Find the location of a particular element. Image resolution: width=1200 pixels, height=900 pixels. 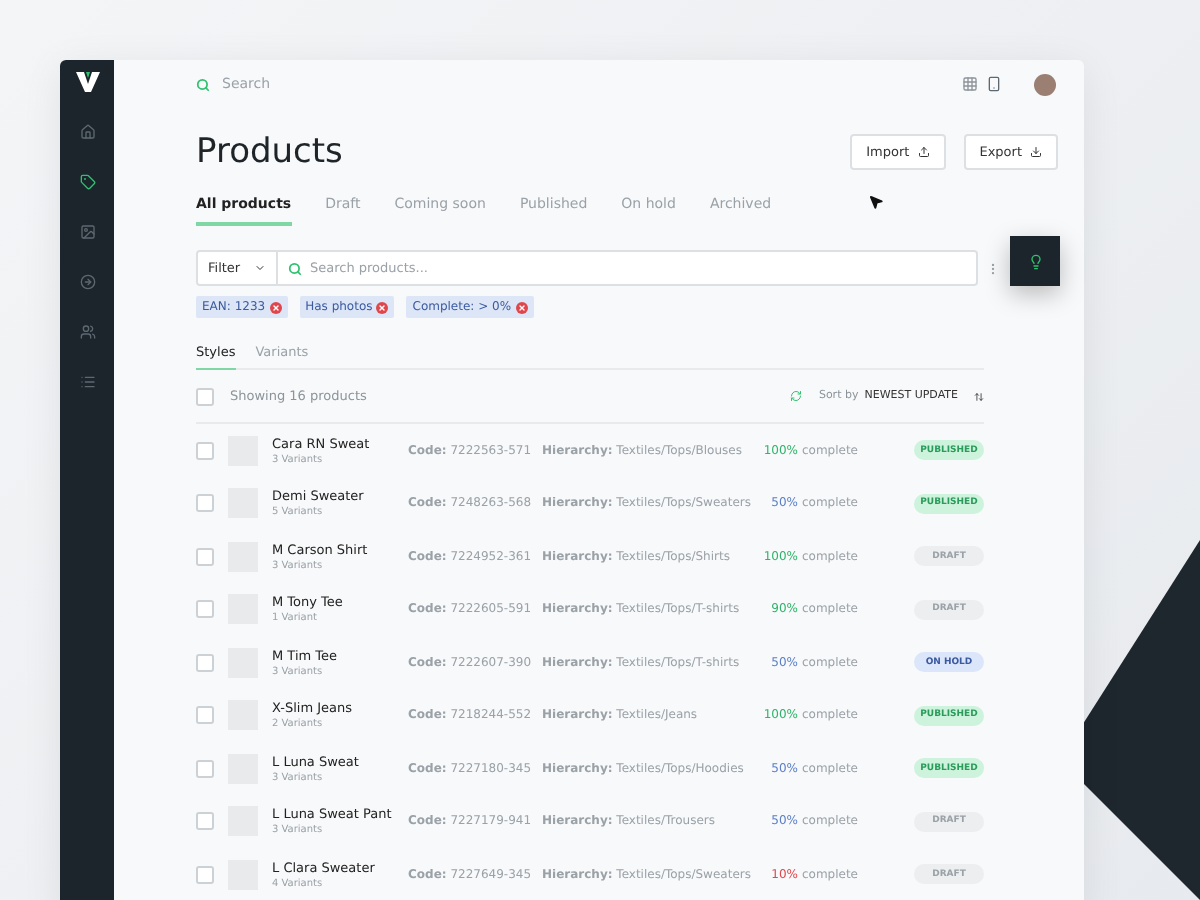

lightbulb-button is located at coordinates (1035, 261).